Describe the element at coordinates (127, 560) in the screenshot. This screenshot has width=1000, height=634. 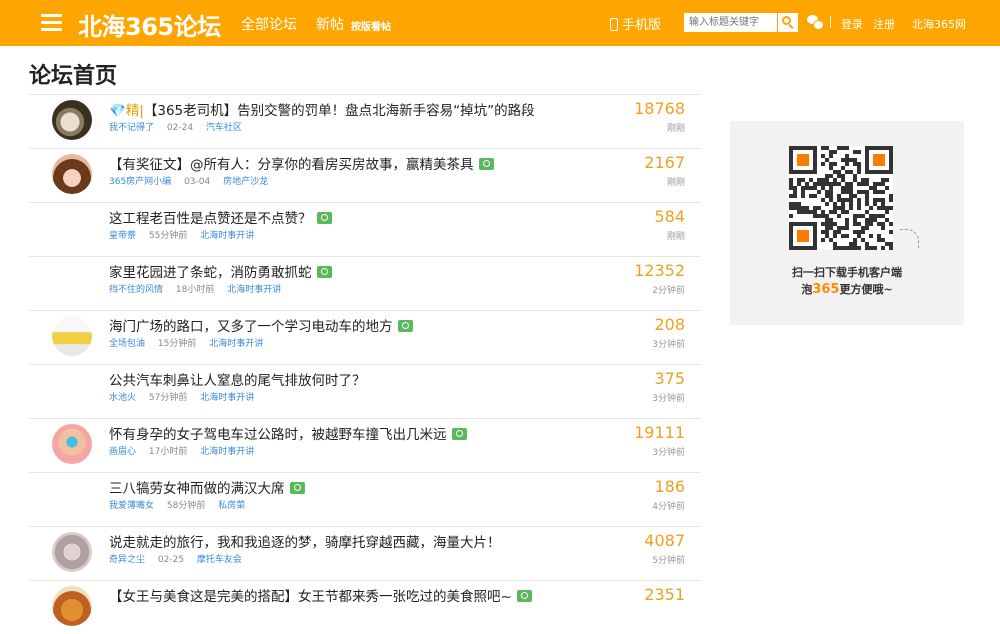
I see `thread-author: 奇异之尘` at that location.